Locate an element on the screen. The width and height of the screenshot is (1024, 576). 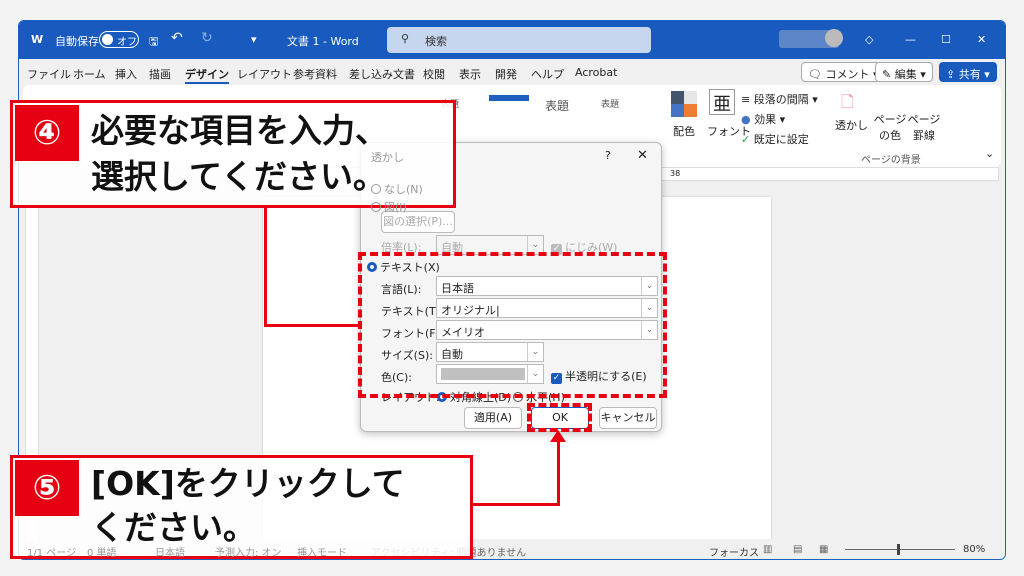
arrow-head-icon is located at coordinates (558, 436).